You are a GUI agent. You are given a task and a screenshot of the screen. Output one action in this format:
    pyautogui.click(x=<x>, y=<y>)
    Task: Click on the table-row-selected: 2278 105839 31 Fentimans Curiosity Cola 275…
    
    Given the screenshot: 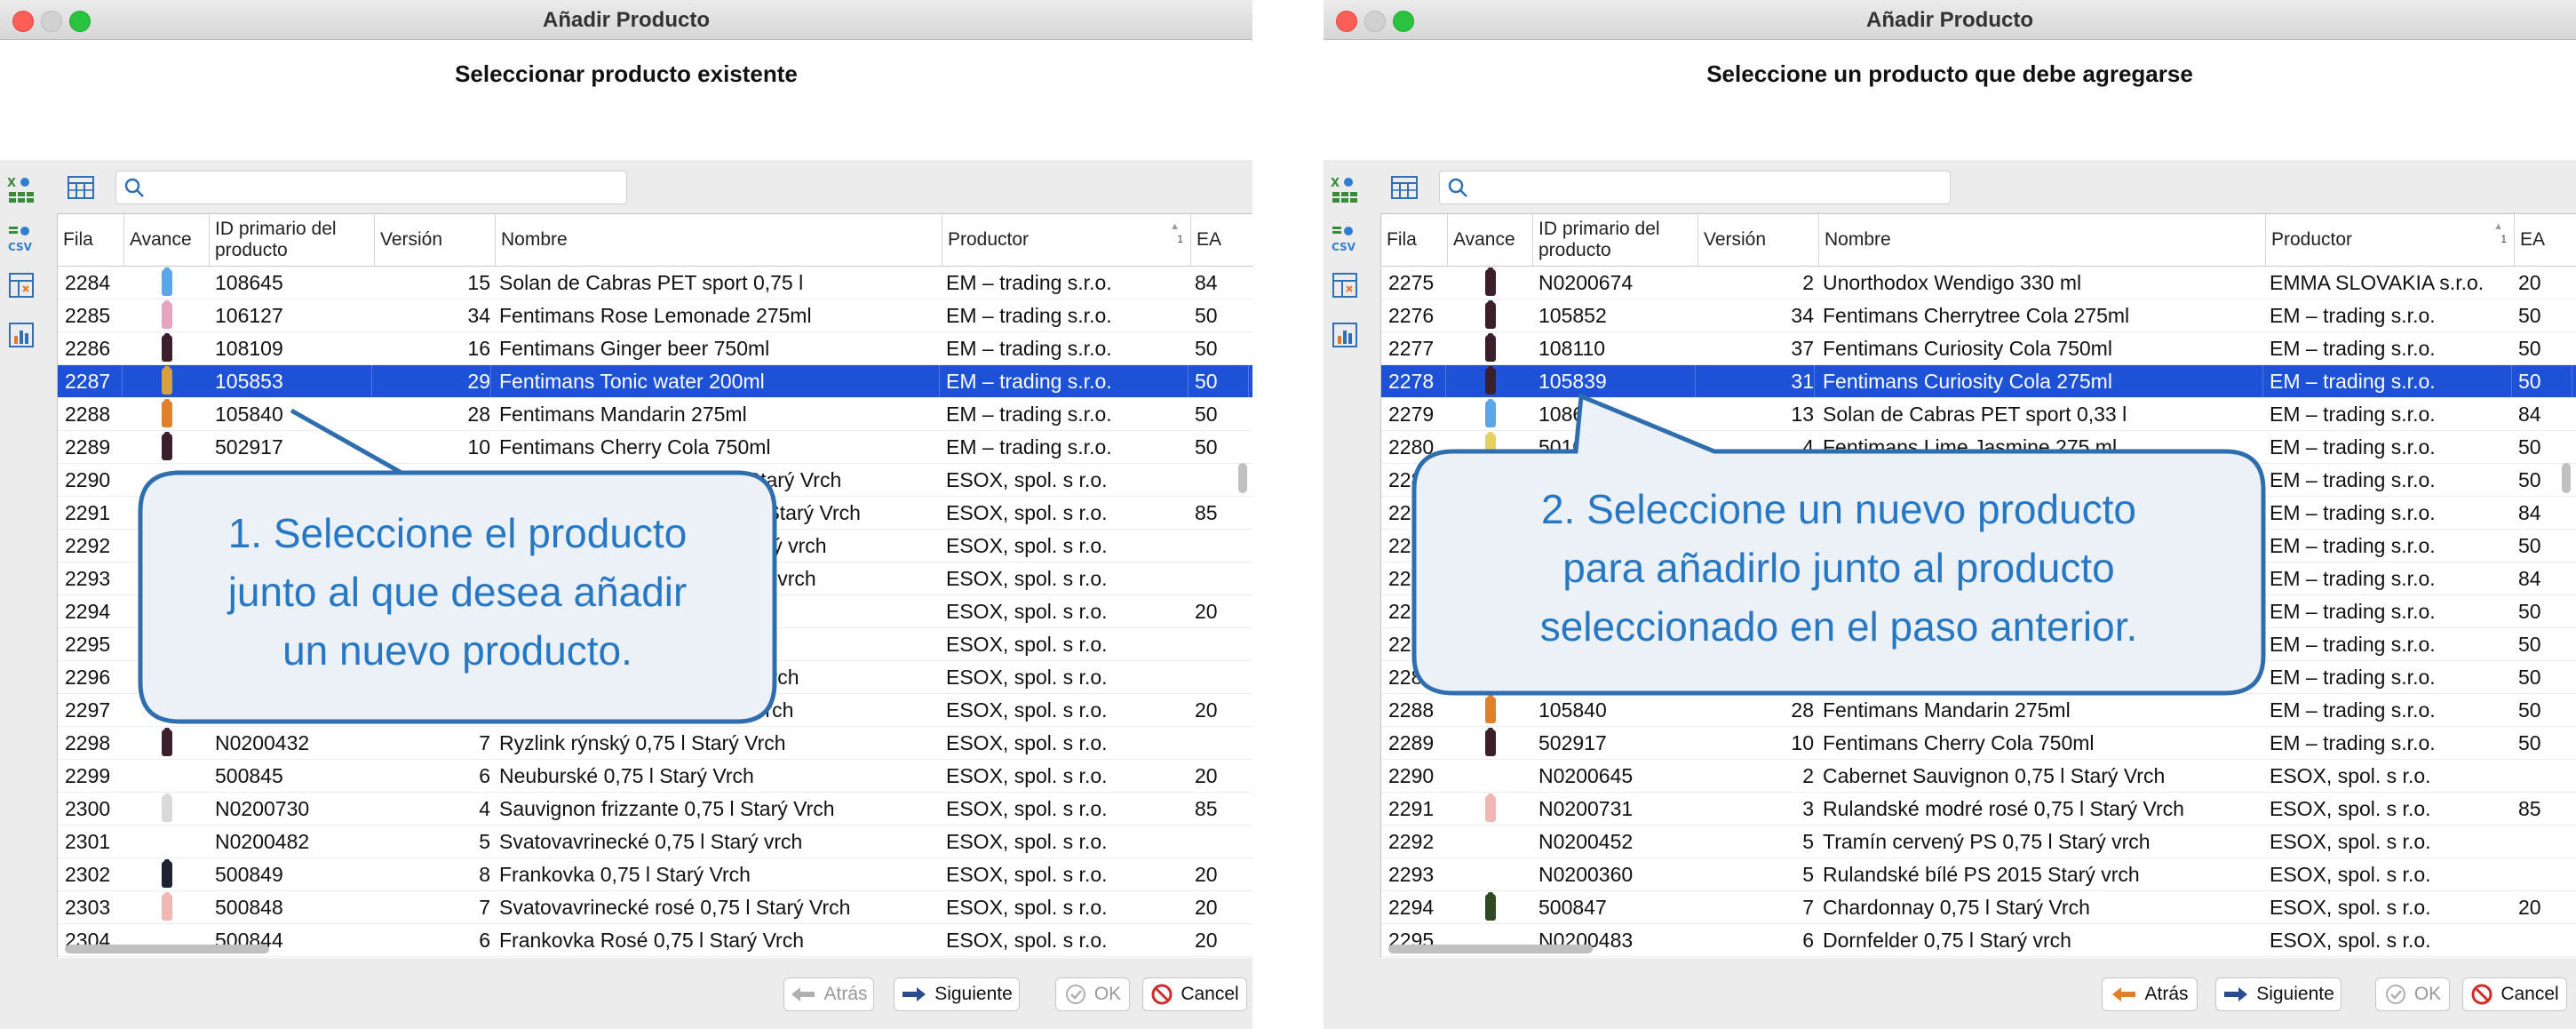 What is the action you would take?
    pyautogui.click(x=1978, y=381)
    